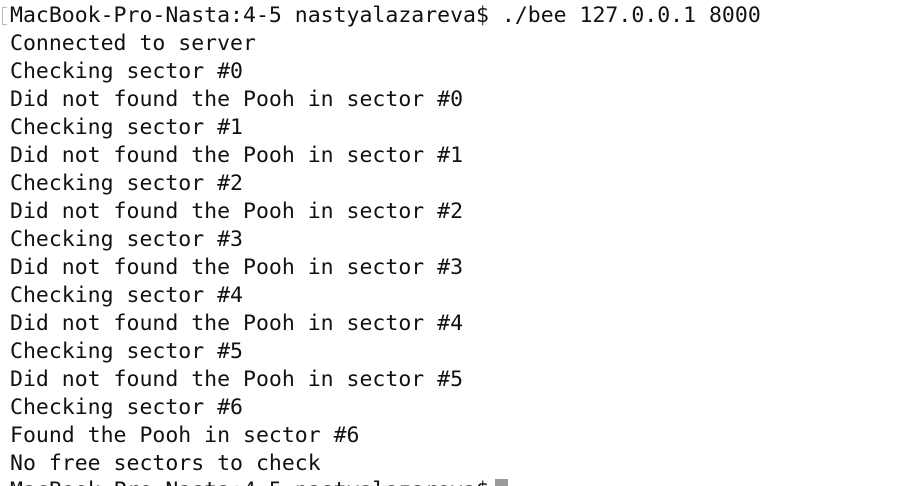 This screenshot has width=918, height=486. Describe the element at coordinates (237, 99) in the screenshot. I see `terminal-output-line: Did not found the Pooh in sector #0` at that location.